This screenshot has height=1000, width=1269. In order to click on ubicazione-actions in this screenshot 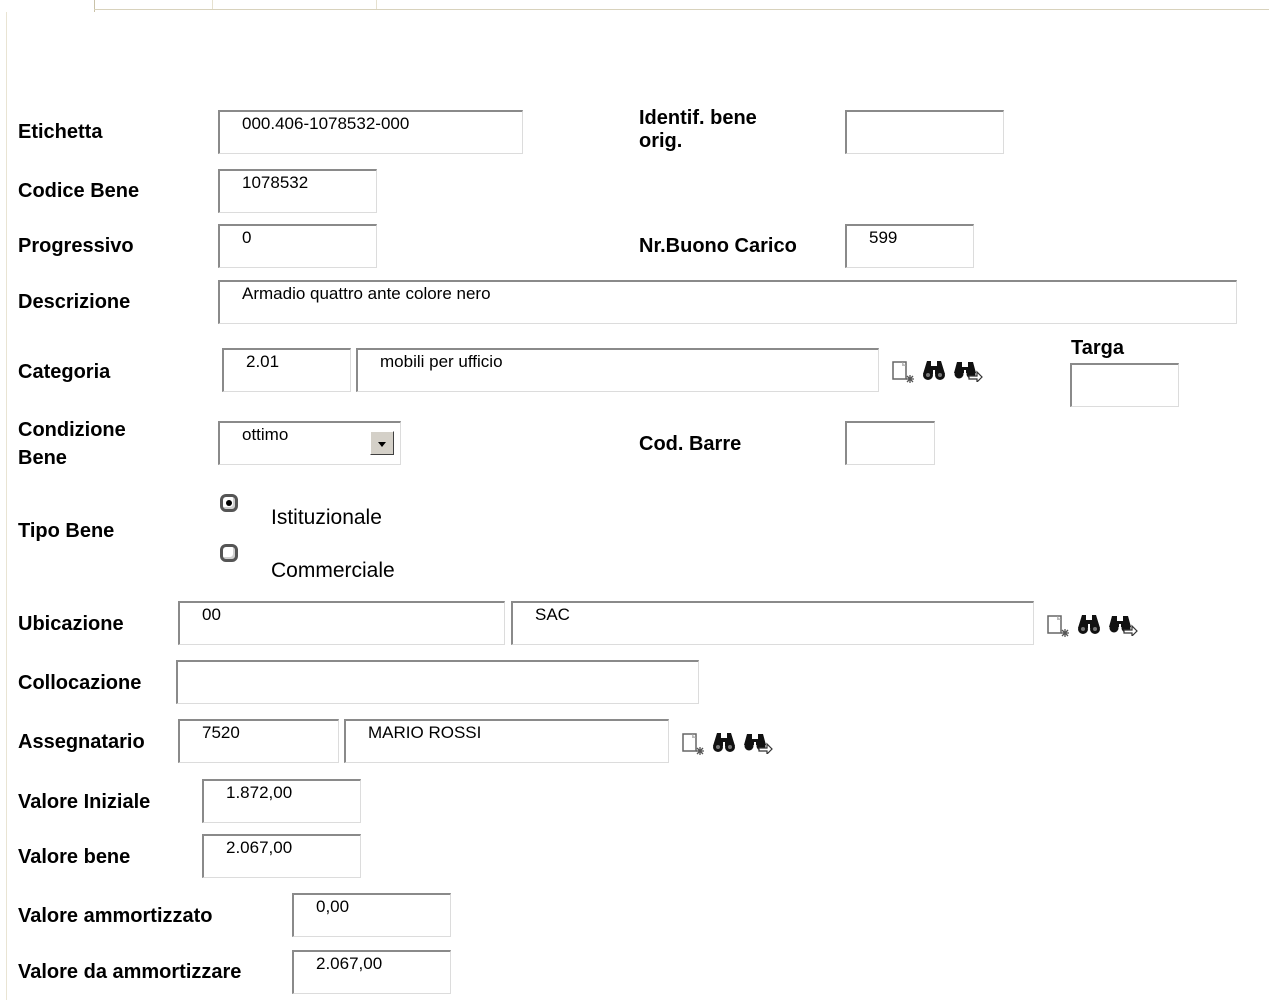, I will do `click(1093, 626)`.